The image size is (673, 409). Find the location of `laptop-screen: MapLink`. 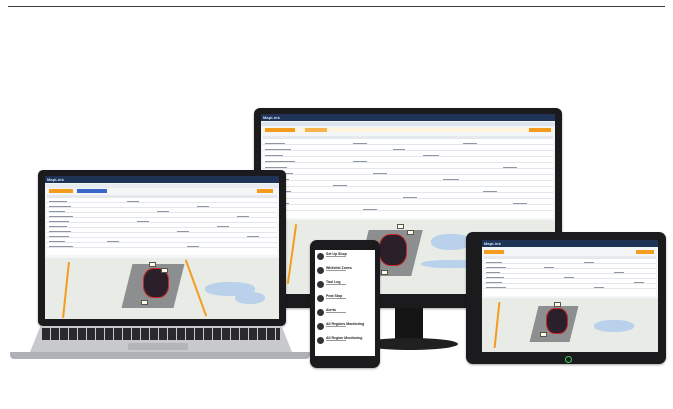

laptop-screen: MapLink is located at coordinates (162, 247).